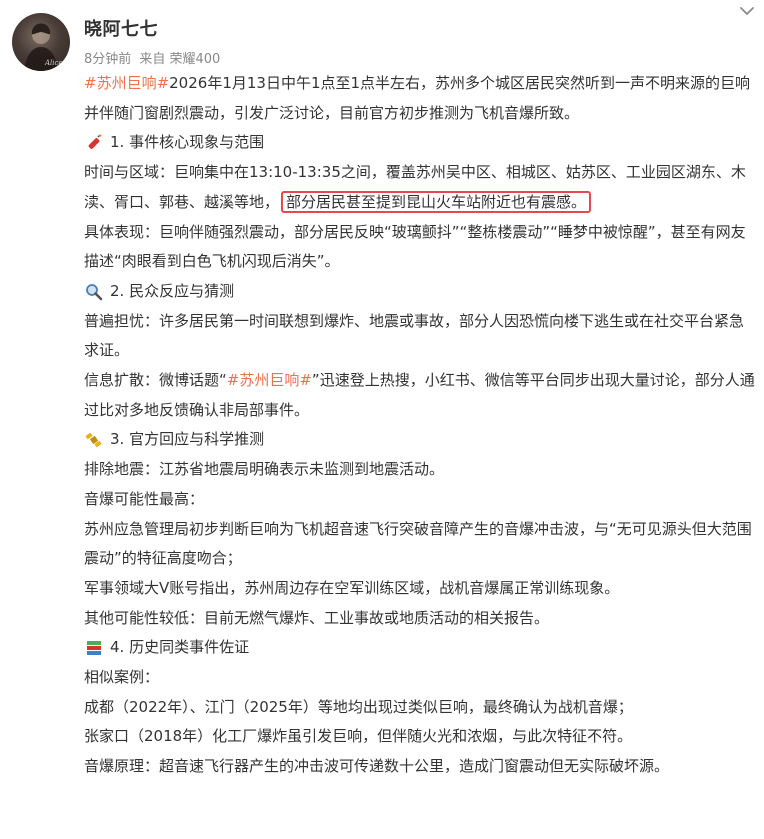 The image size is (764, 839). What do you see at coordinates (317, 617) in the screenshot?
I see `section3-line5: 其他可能性较低：目前无燃气爆炸、工业事故或地质活动的相关报告。` at bounding box center [317, 617].